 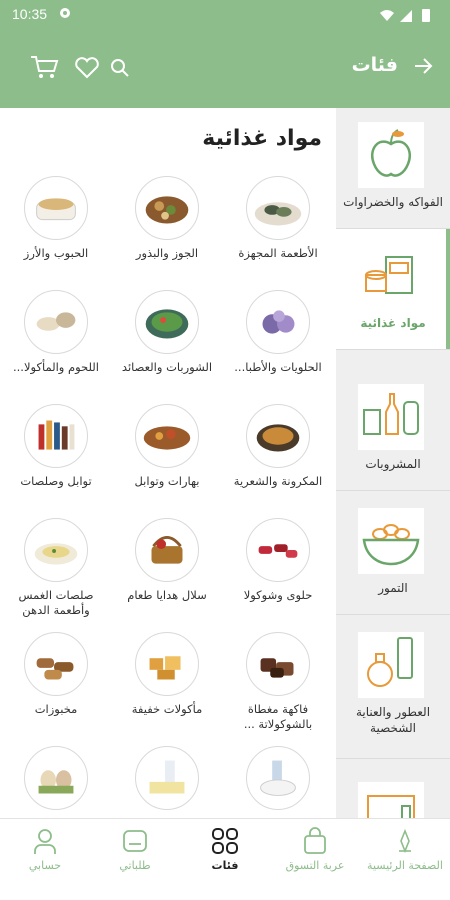 I want to click on sidebar-item-groceries: مواد غذائية, so click(x=393, y=289).